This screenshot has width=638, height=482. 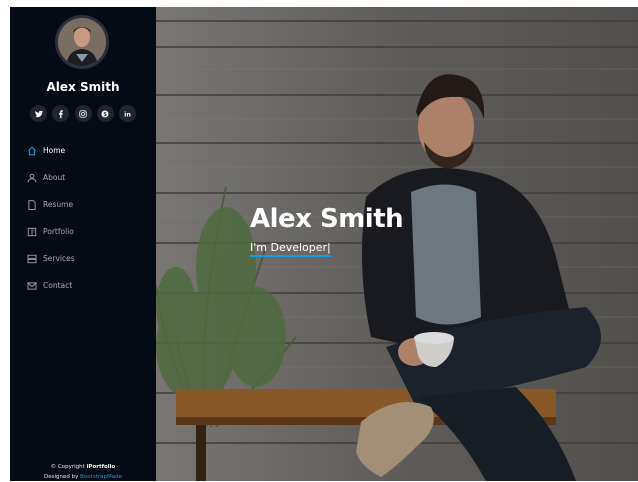 What do you see at coordinates (32, 205) in the screenshot?
I see `file-icon` at bounding box center [32, 205].